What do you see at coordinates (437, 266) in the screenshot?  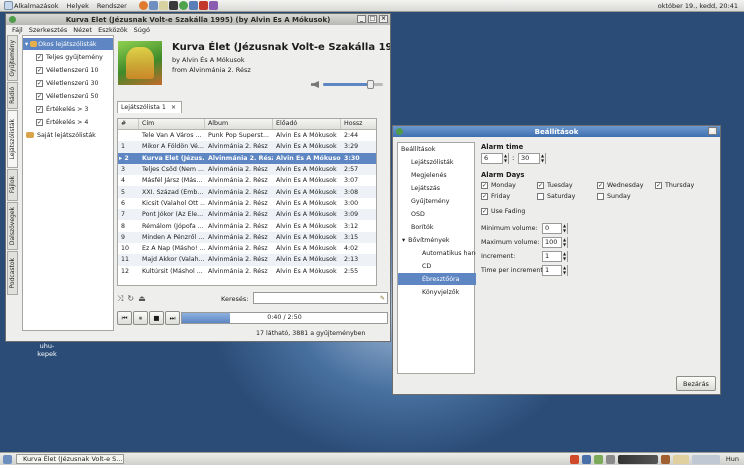 I see `nav-item-cd: CD` at bounding box center [437, 266].